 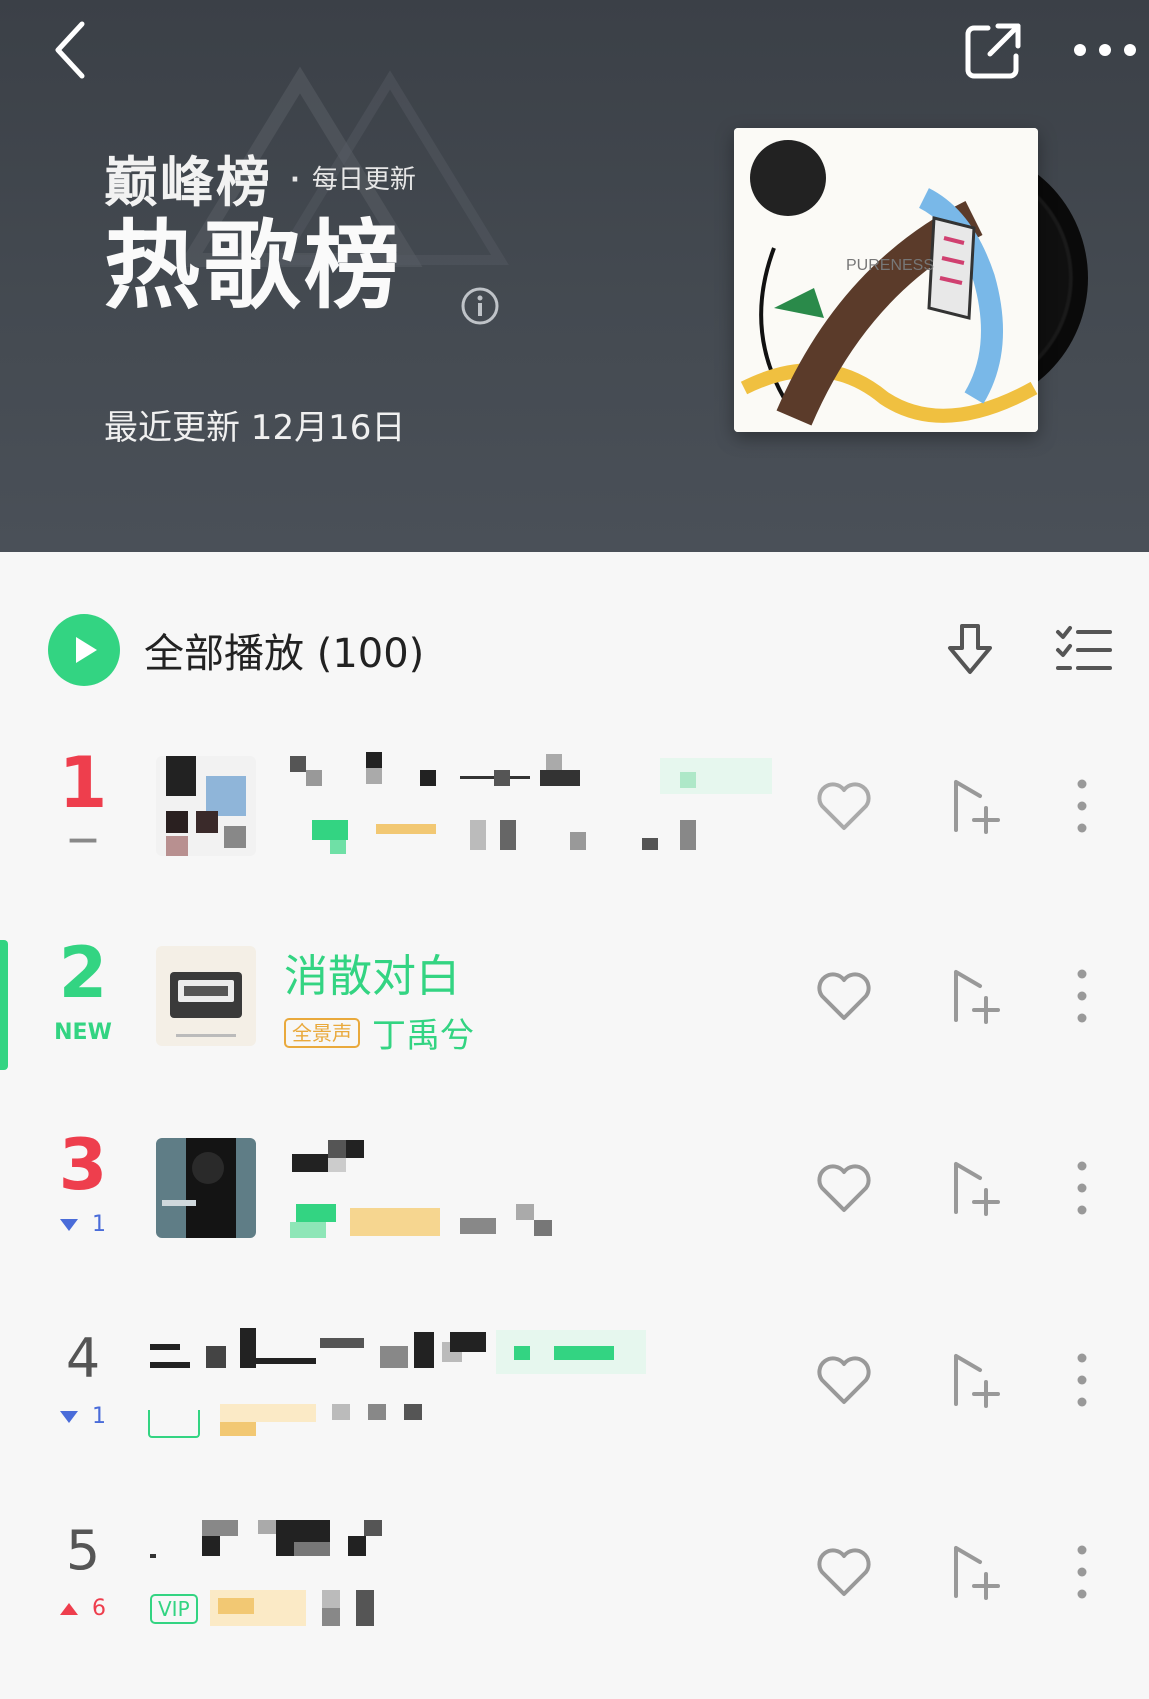 I want to click on dolby-tag: 全景声, so click(x=322, y=1032).